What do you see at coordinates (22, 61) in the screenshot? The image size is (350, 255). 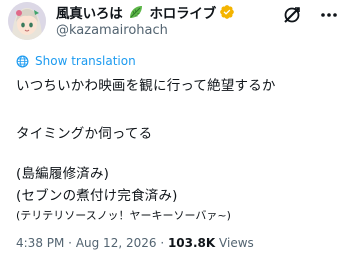 I see `globe-icon` at bounding box center [22, 61].